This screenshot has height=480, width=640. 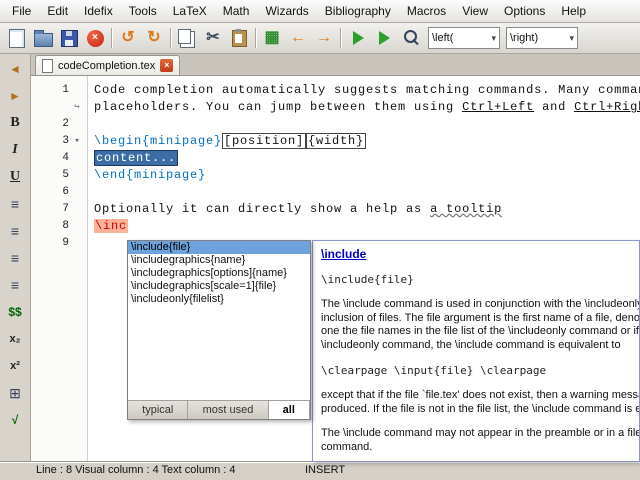 What do you see at coordinates (367, 175) in the screenshot?
I see `editor-line: \end{minipage}` at bounding box center [367, 175].